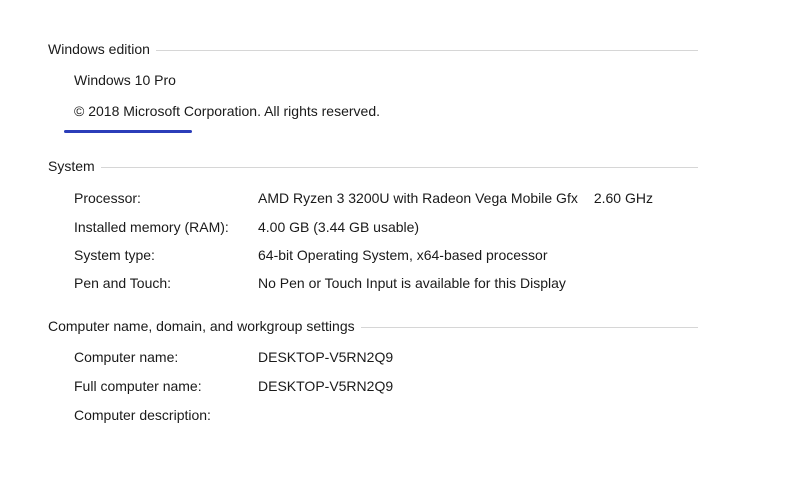 This screenshot has width=800, height=500. Describe the element at coordinates (138, 386) in the screenshot. I see `full-computer-name-label: Full computer name:` at that location.